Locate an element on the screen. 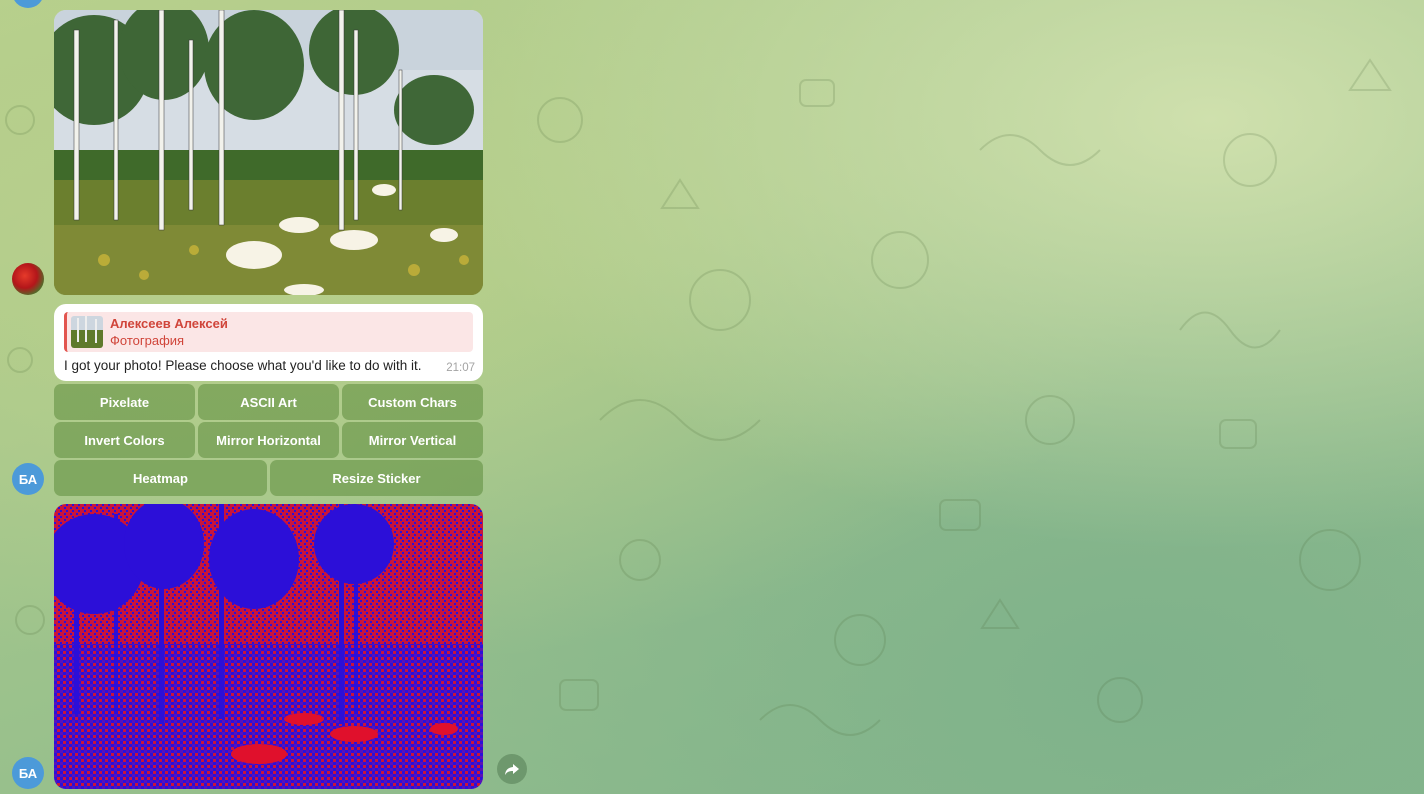 The image size is (1424, 794). bot-avatar: БА is located at coordinates (28, 479).